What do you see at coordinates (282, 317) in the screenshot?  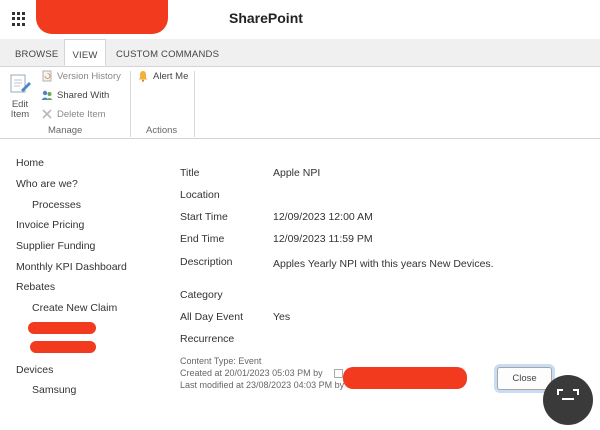 I see `field-value-all-day-event: Yes` at bounding box center [282, 317].